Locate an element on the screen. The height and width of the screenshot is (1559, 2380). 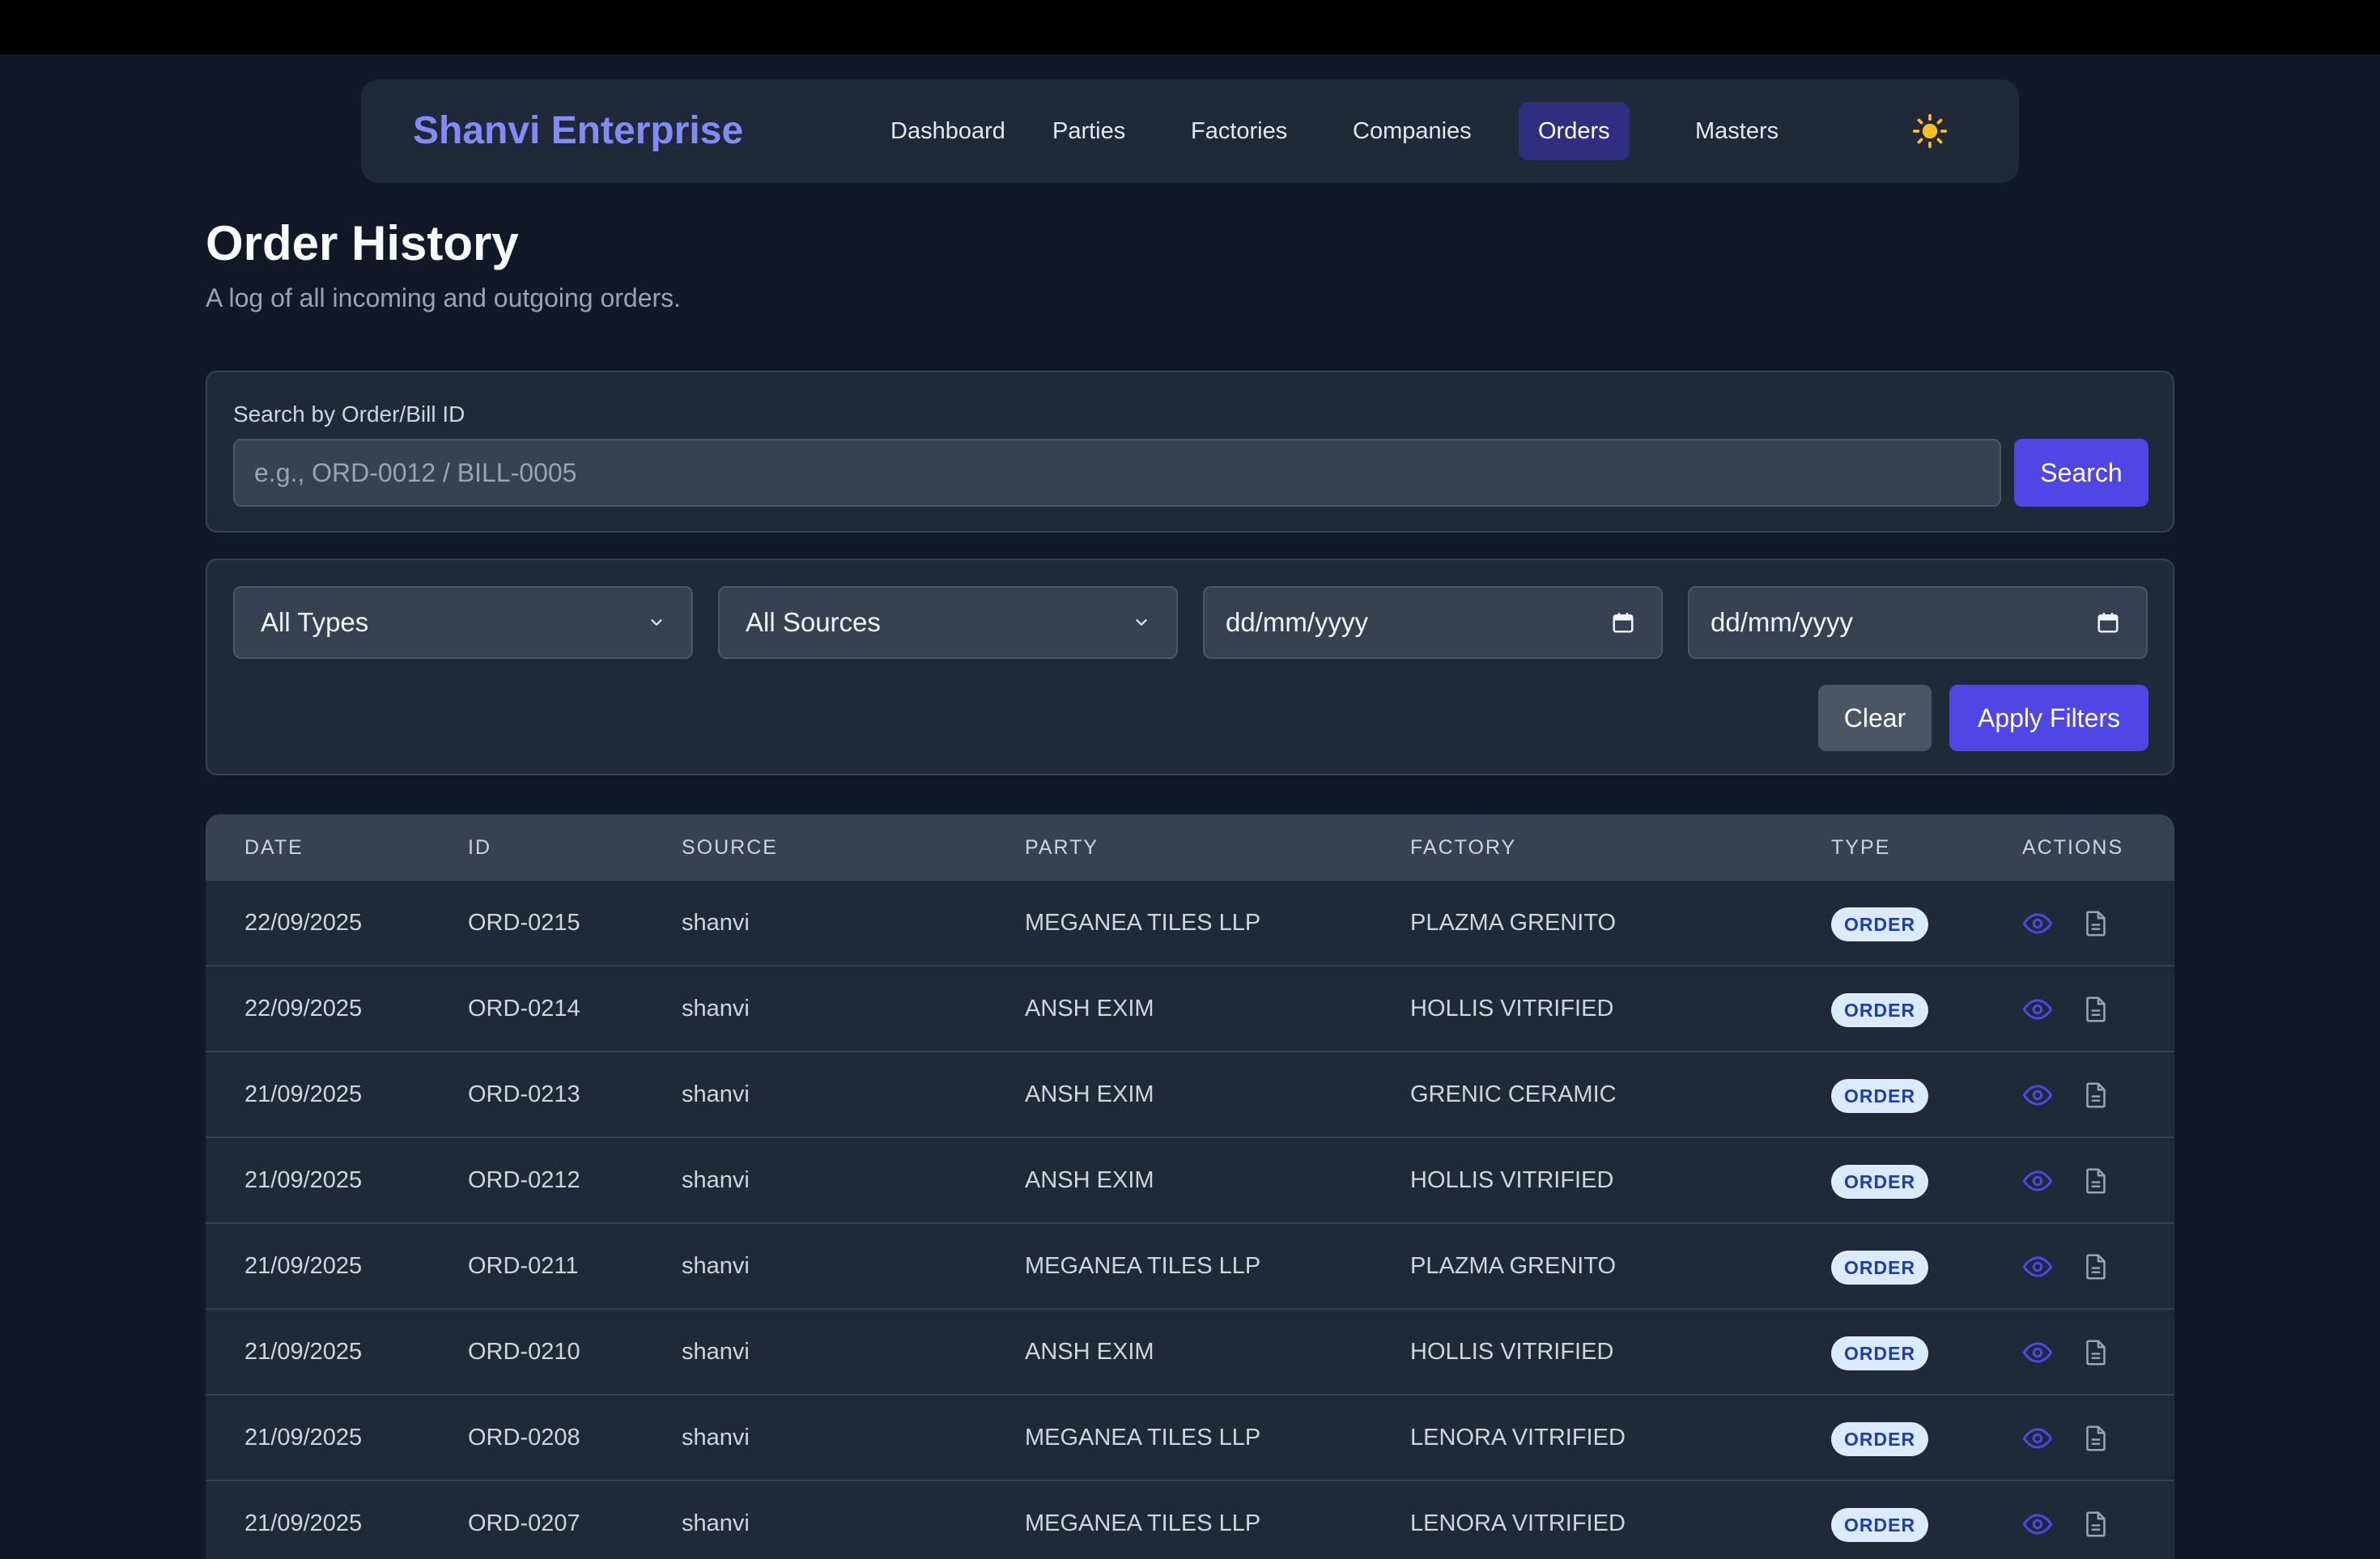
date-to-input: dd/mm/yyyy is located at coordinates (1918, 623).